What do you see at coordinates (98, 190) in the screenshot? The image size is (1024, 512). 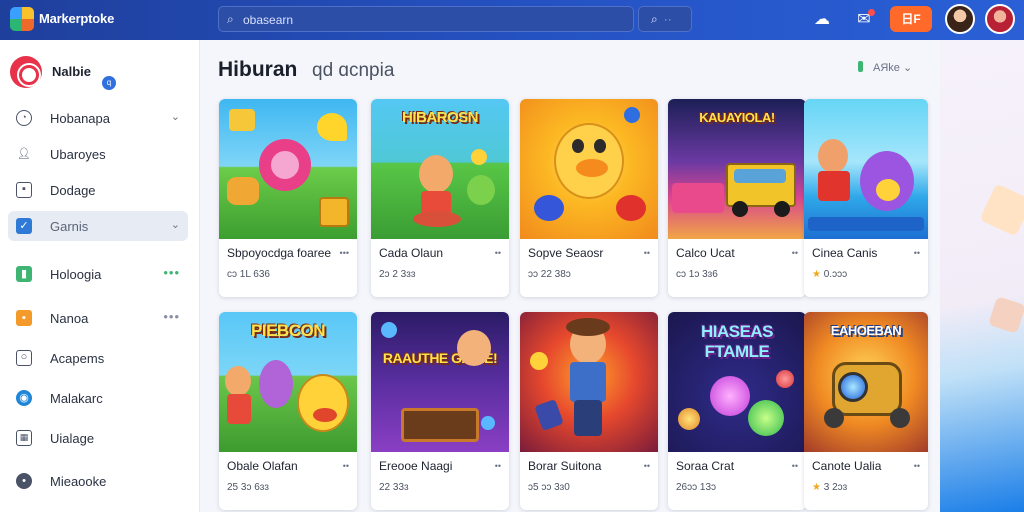 I see `sidebar-item-dodage: ▪ Dodage` at bounding box center [98, 190].